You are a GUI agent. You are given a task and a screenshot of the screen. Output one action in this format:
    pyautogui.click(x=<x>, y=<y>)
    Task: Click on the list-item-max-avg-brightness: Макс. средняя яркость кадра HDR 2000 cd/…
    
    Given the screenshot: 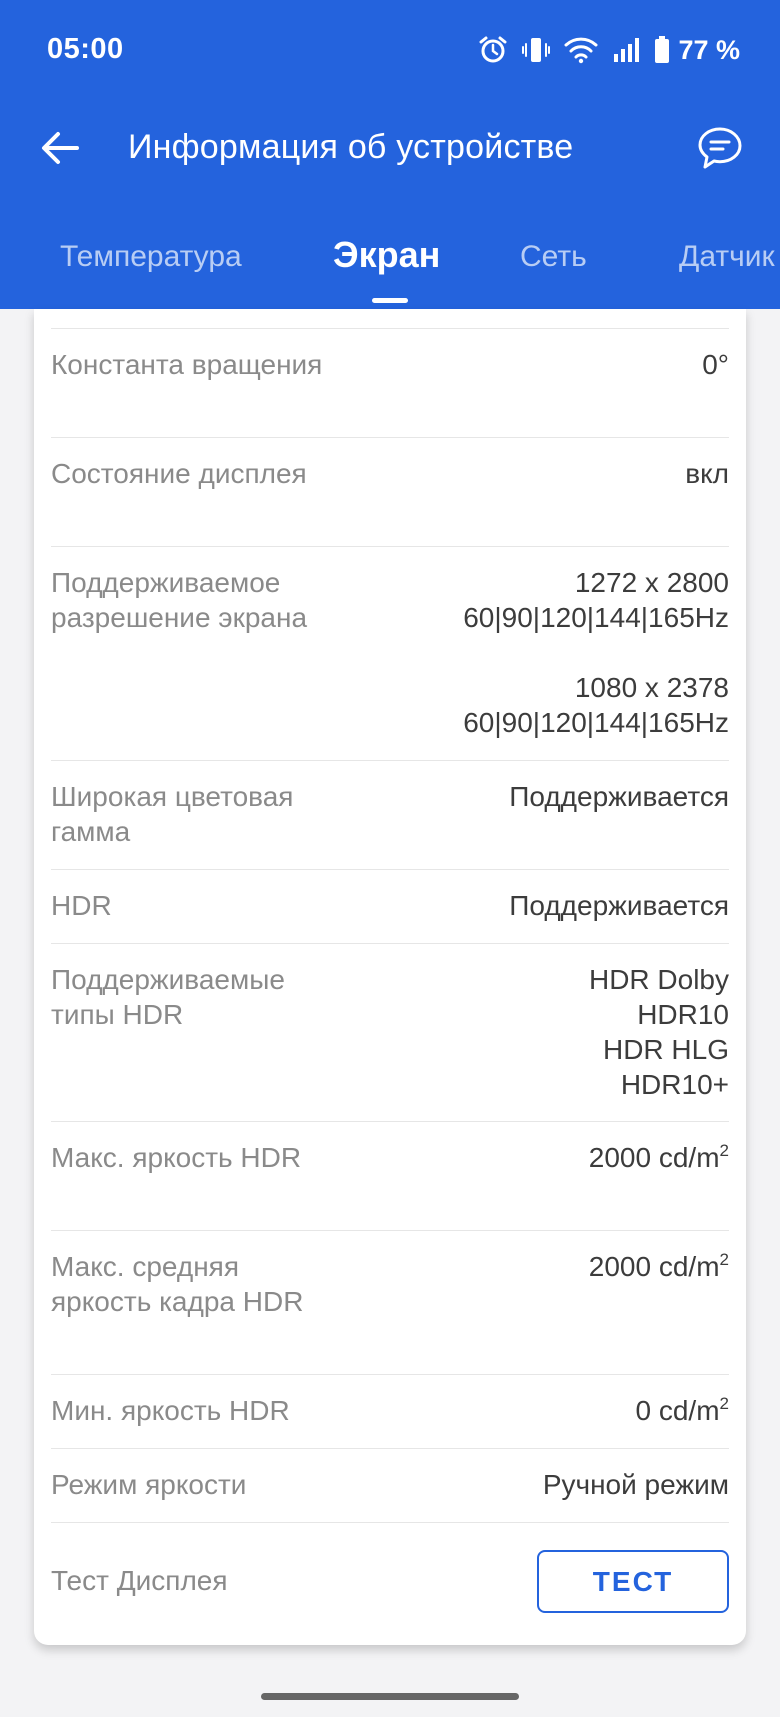 What is the action you would take?
    pyautogui.click(x=390, y=1303)
    